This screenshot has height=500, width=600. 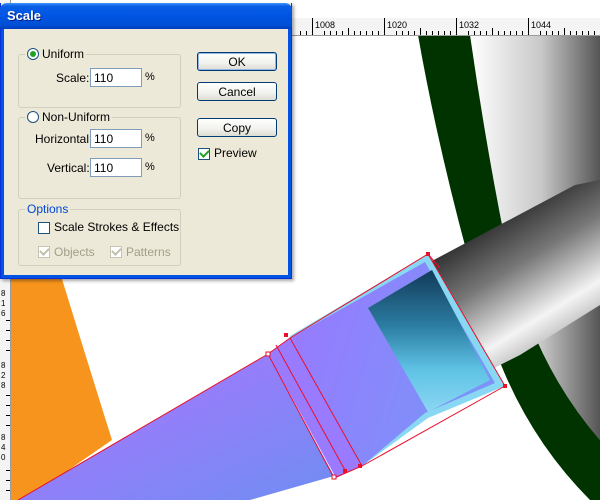 What do you see at coordinates (150, 77) in the screenshot?
I see `scale-unit: %` at bounding box center [150, 77].